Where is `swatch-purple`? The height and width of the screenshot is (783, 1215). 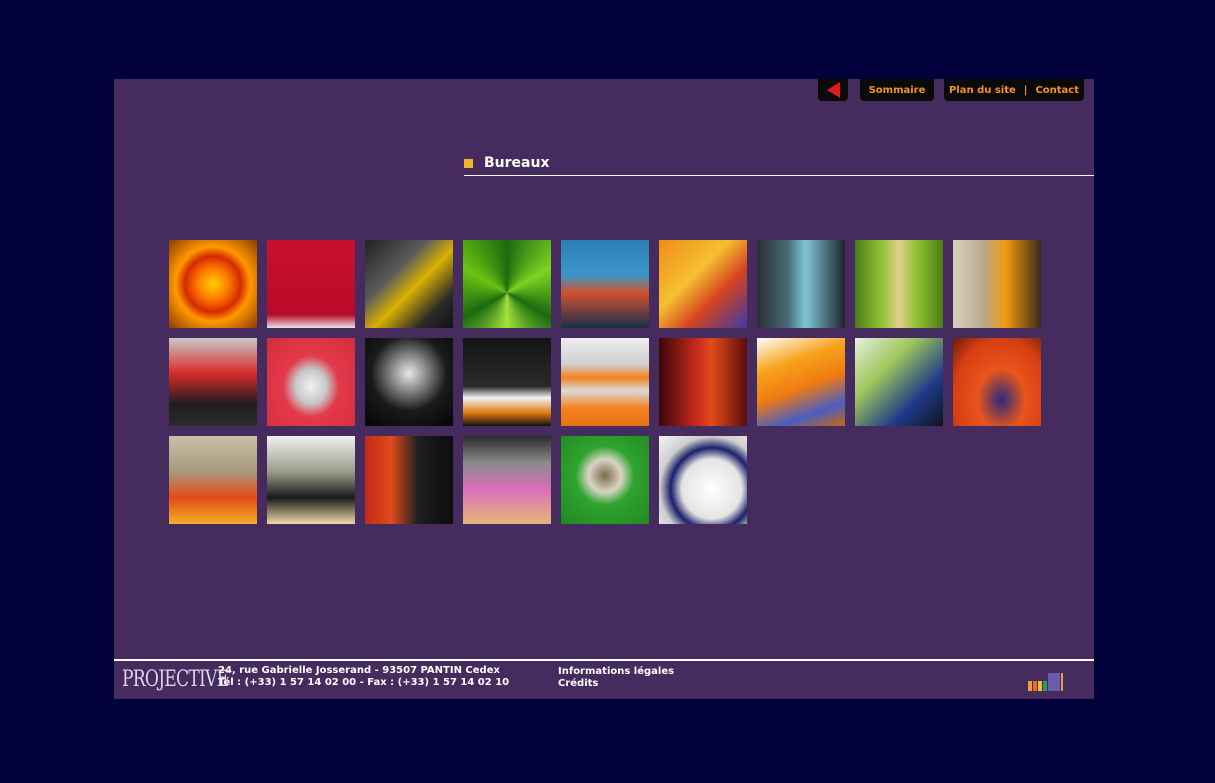
swatch-purple is located at coordinates (1054, 682).